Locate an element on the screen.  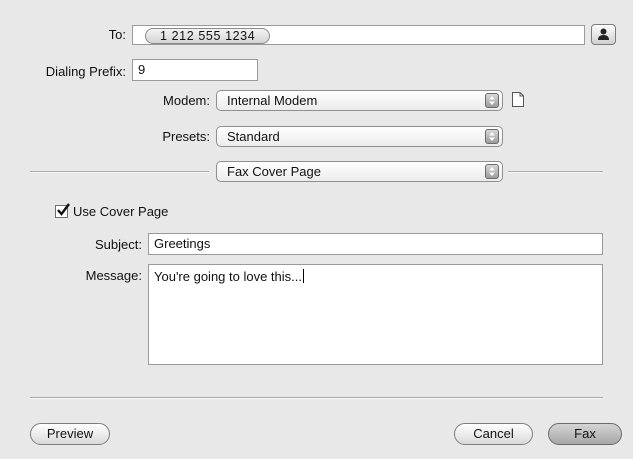
to-field: 1 212 555 1234 is located at coordinates (358, 35).